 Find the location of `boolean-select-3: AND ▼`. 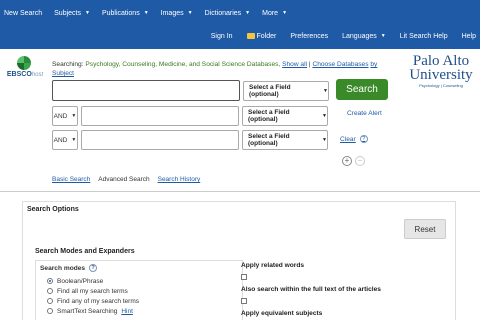

boolean-select-3: AND ▼ is located at coordinates (65, 140).